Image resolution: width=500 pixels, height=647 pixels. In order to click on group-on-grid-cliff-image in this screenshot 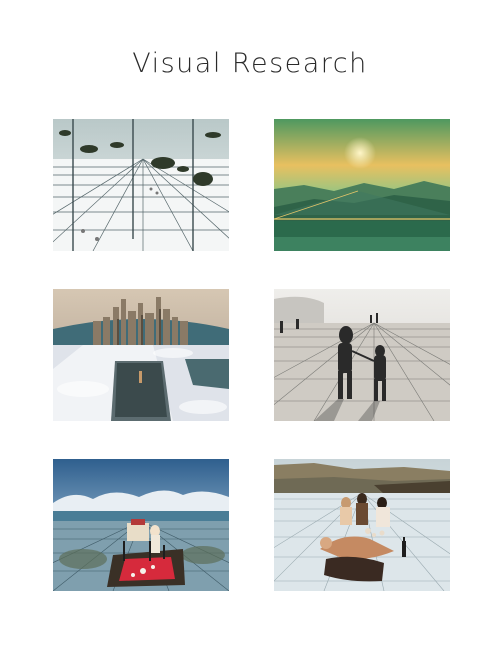, I will do `click(362, 525)`.